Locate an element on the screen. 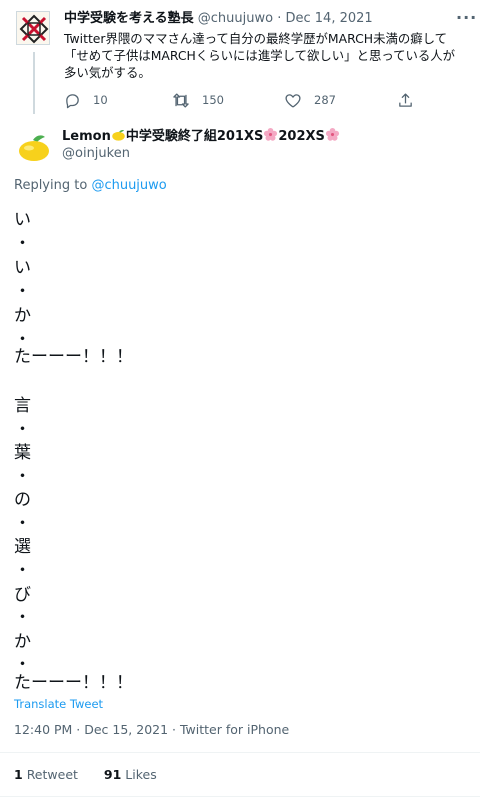 The height and width of the screenshot is (799, 480). tweet-line: び is located at coordinates (22, 595).